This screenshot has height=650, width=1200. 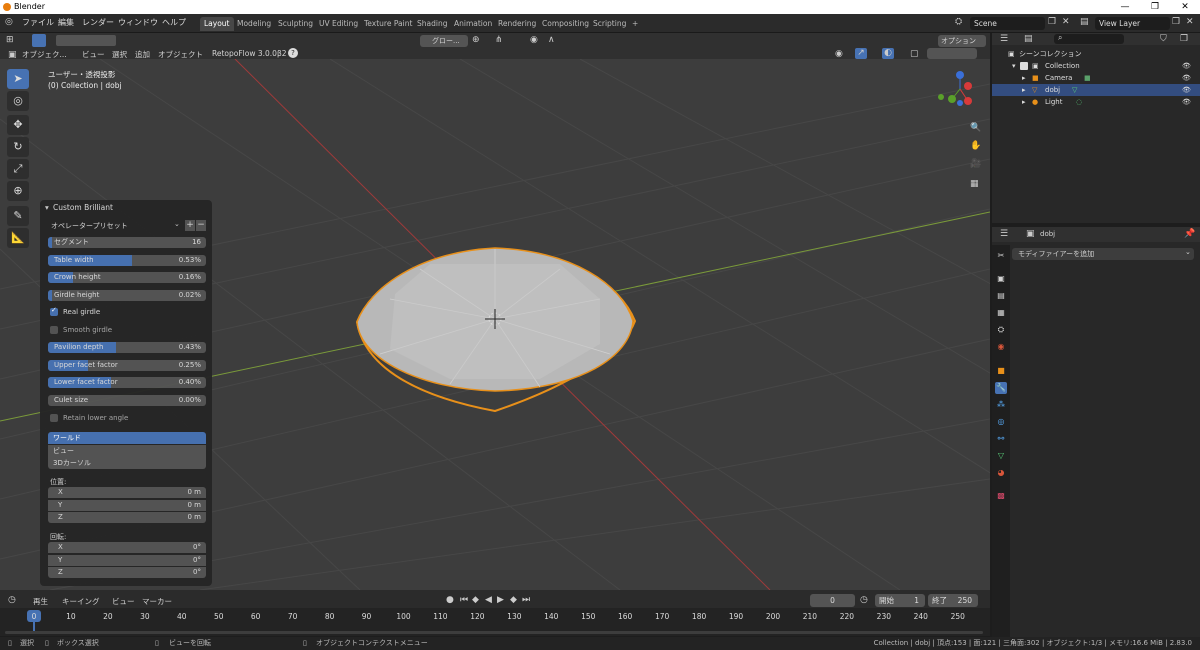 What do you see at coordinates (1185, 7) in the screenshot?
I see `close-button: ✕` at bounding box center [1185, 7].